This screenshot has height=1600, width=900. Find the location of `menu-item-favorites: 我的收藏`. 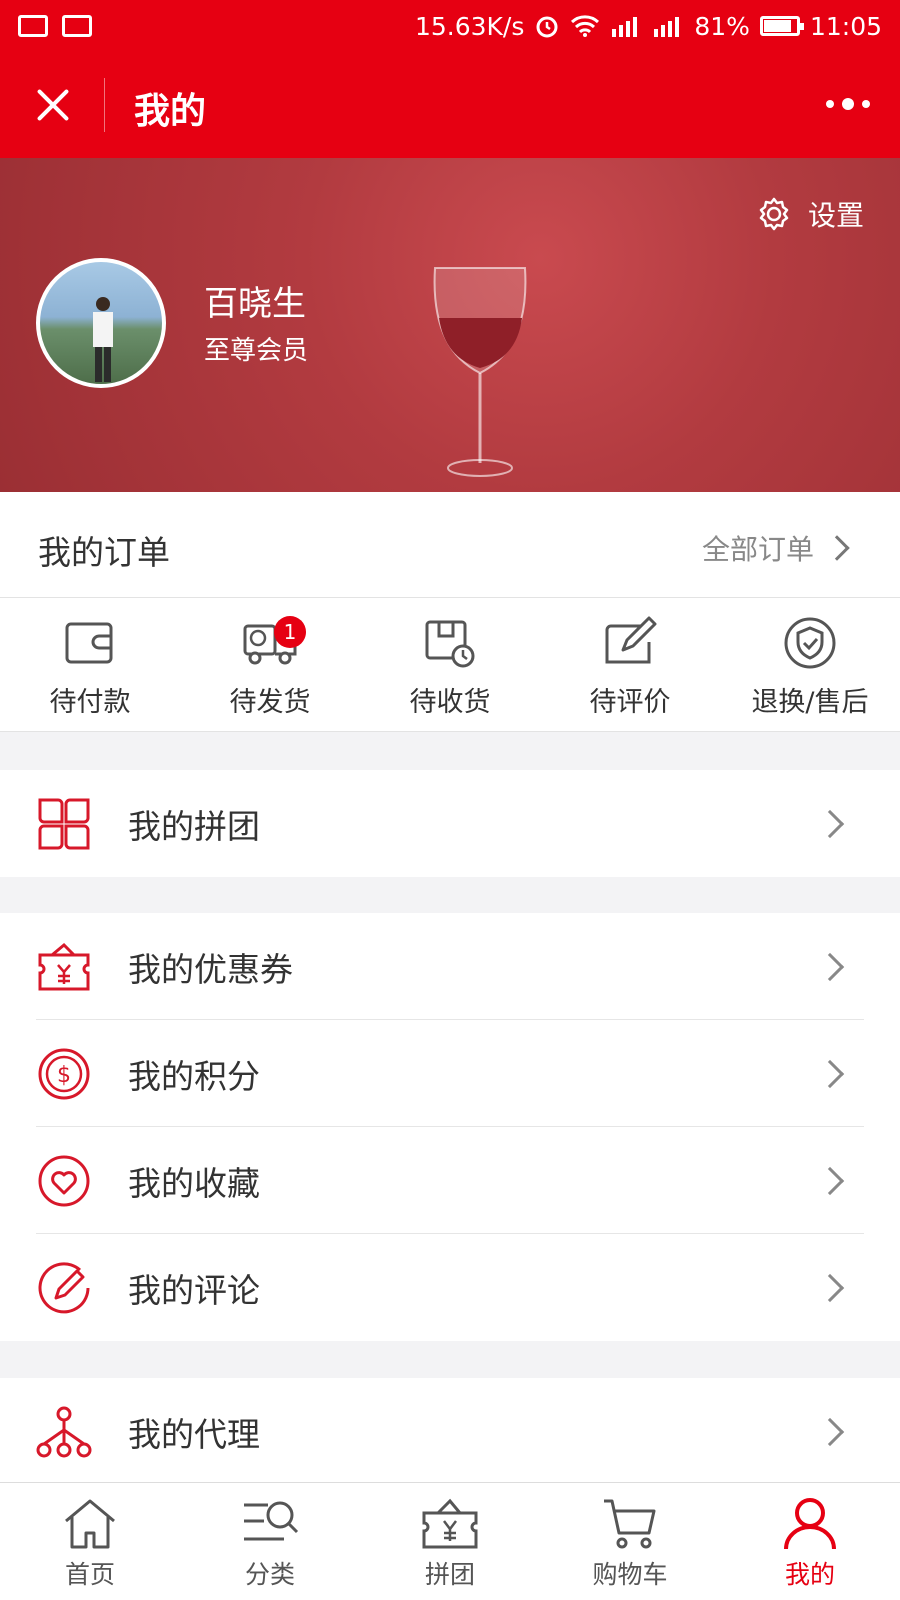

menu-item-favorites: 我的收藏 is located at coordinates (450, 1180).